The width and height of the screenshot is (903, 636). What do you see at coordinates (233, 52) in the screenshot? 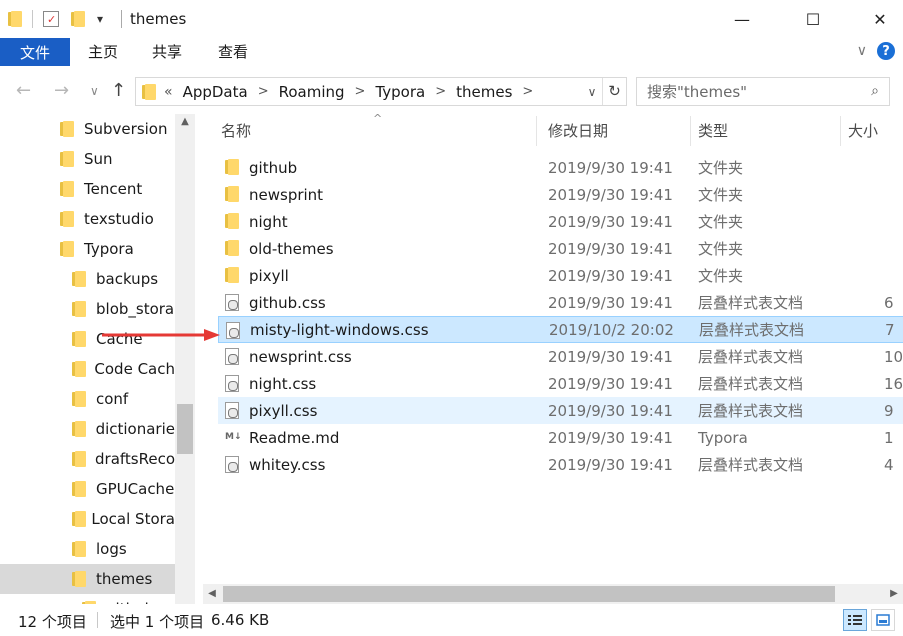
I see `tab-view: 查看` at bounding box center [233, 52].